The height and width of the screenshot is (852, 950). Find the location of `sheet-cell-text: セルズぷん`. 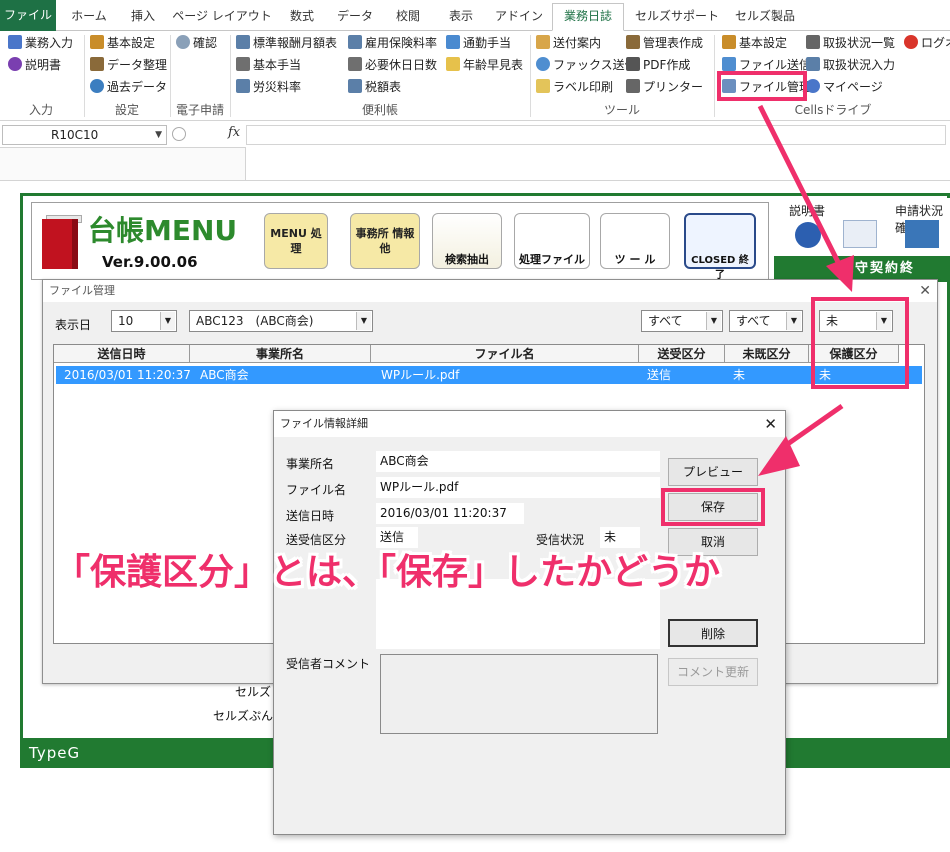

sheet-cell-text: セルズぷん is located at coordinates (243, 716).